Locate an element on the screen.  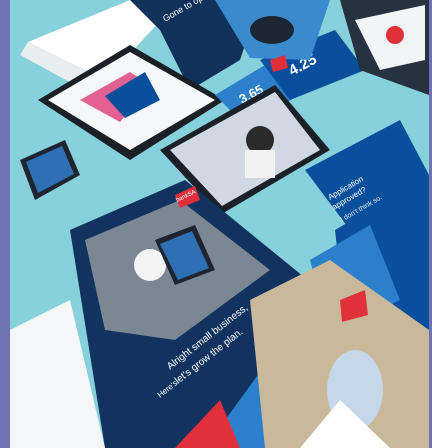
person-body is located at coordinates (260, 164).